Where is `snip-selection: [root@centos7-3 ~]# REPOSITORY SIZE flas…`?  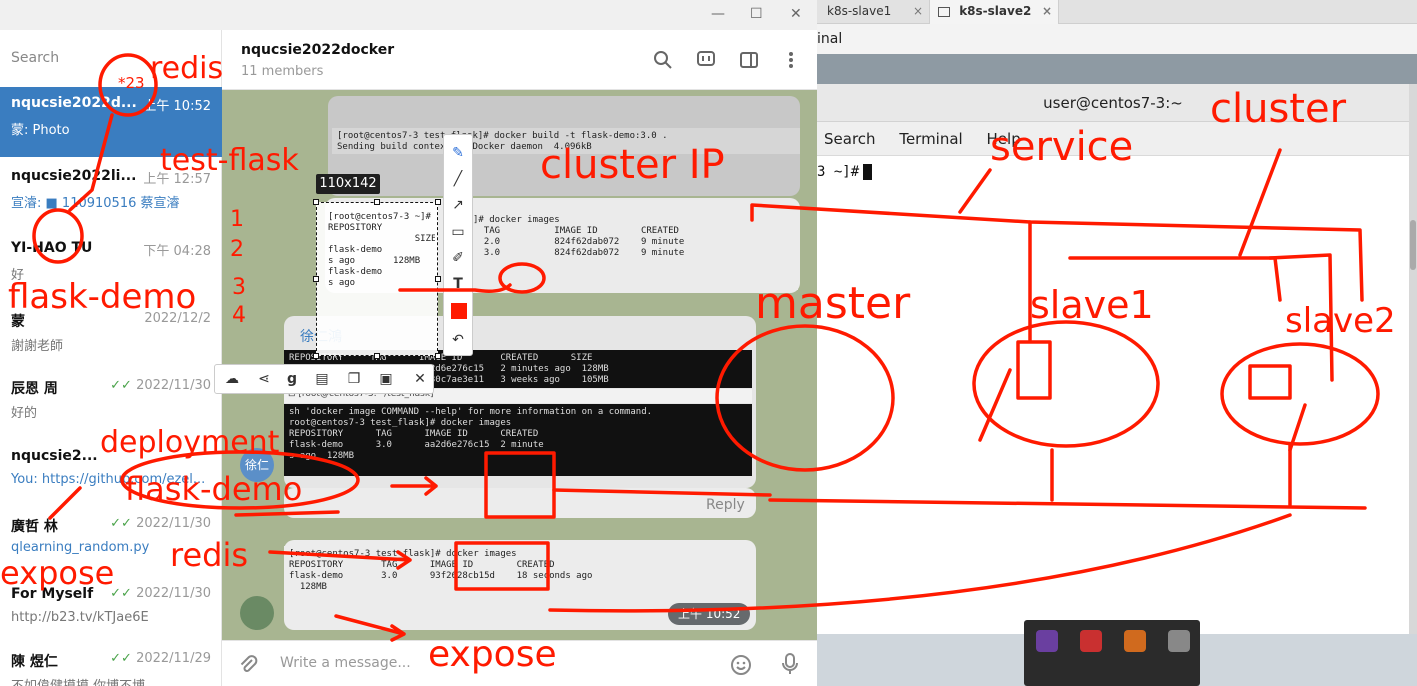
snip-selection: [root@centos7-3 ~]# REPOSITORY SIZE flas… is located at coordinates (377, 279).